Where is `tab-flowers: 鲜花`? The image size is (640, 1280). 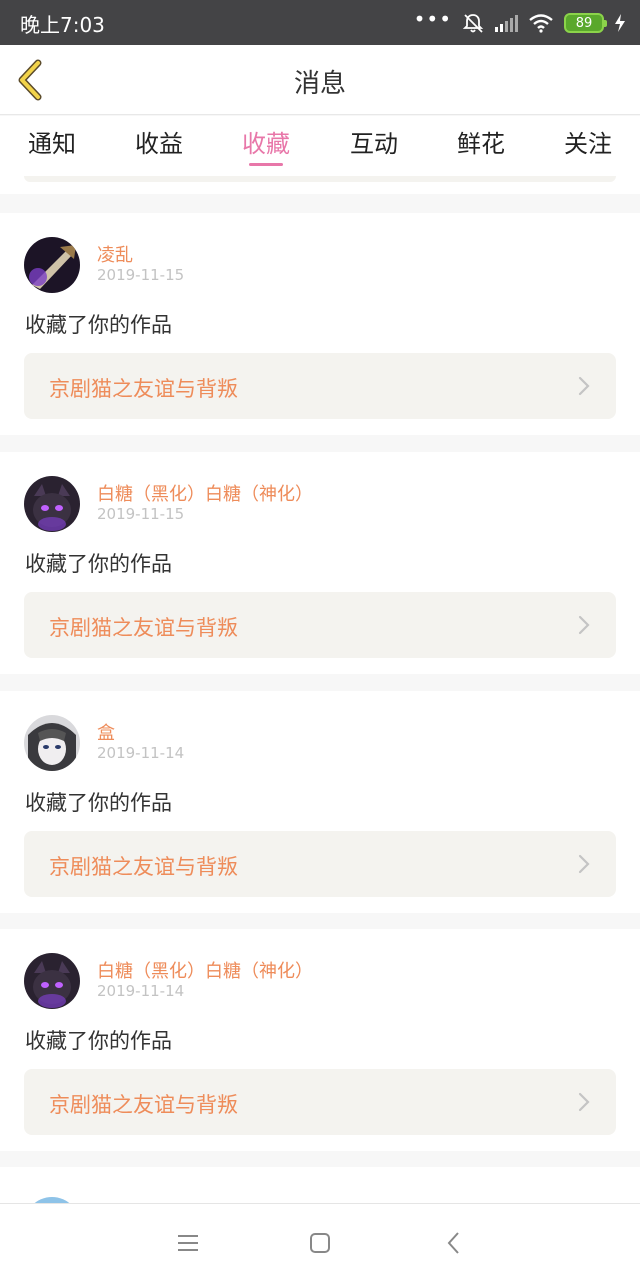 tab-flowers: 鲜花 is located at coordinates (481, 141).